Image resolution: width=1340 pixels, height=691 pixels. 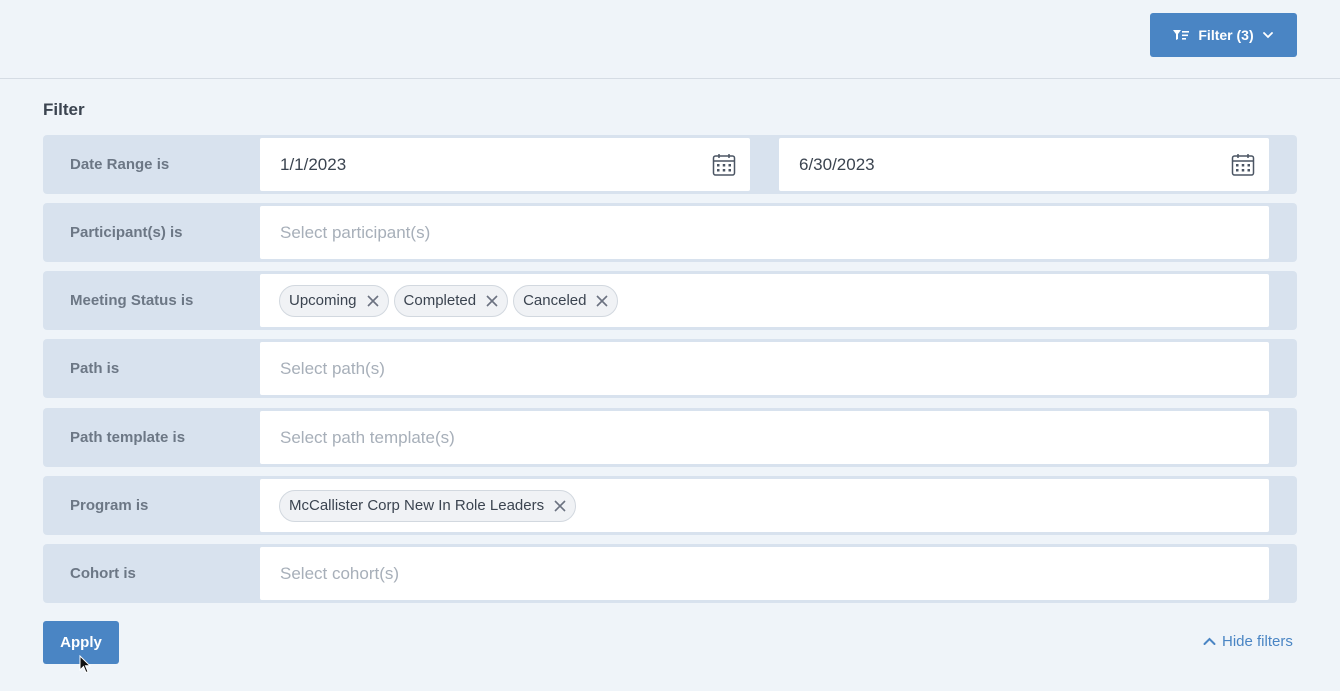 What do you see at coordinates (109, 505) in the screenshot?
I see `program-label: Program is` at bounding box center [109, 505].